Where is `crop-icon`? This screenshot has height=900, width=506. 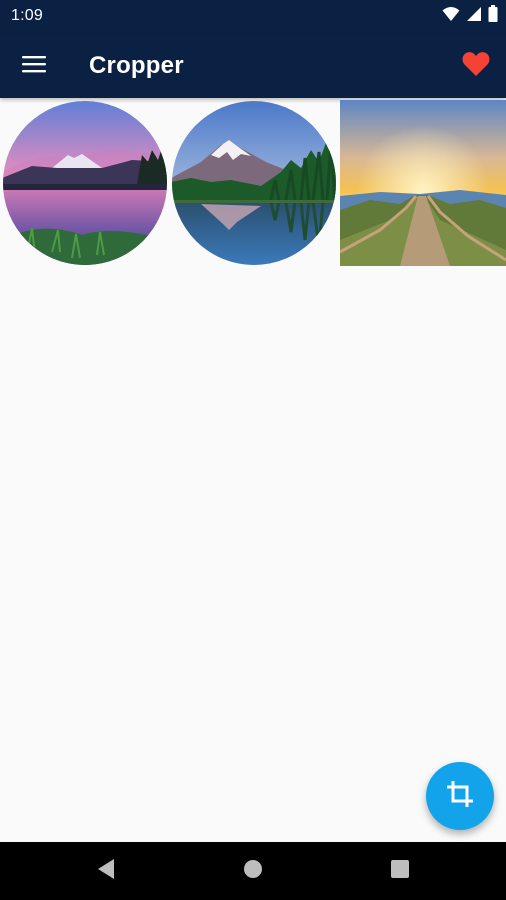
crop-icon is located at coordinates (460, 796).